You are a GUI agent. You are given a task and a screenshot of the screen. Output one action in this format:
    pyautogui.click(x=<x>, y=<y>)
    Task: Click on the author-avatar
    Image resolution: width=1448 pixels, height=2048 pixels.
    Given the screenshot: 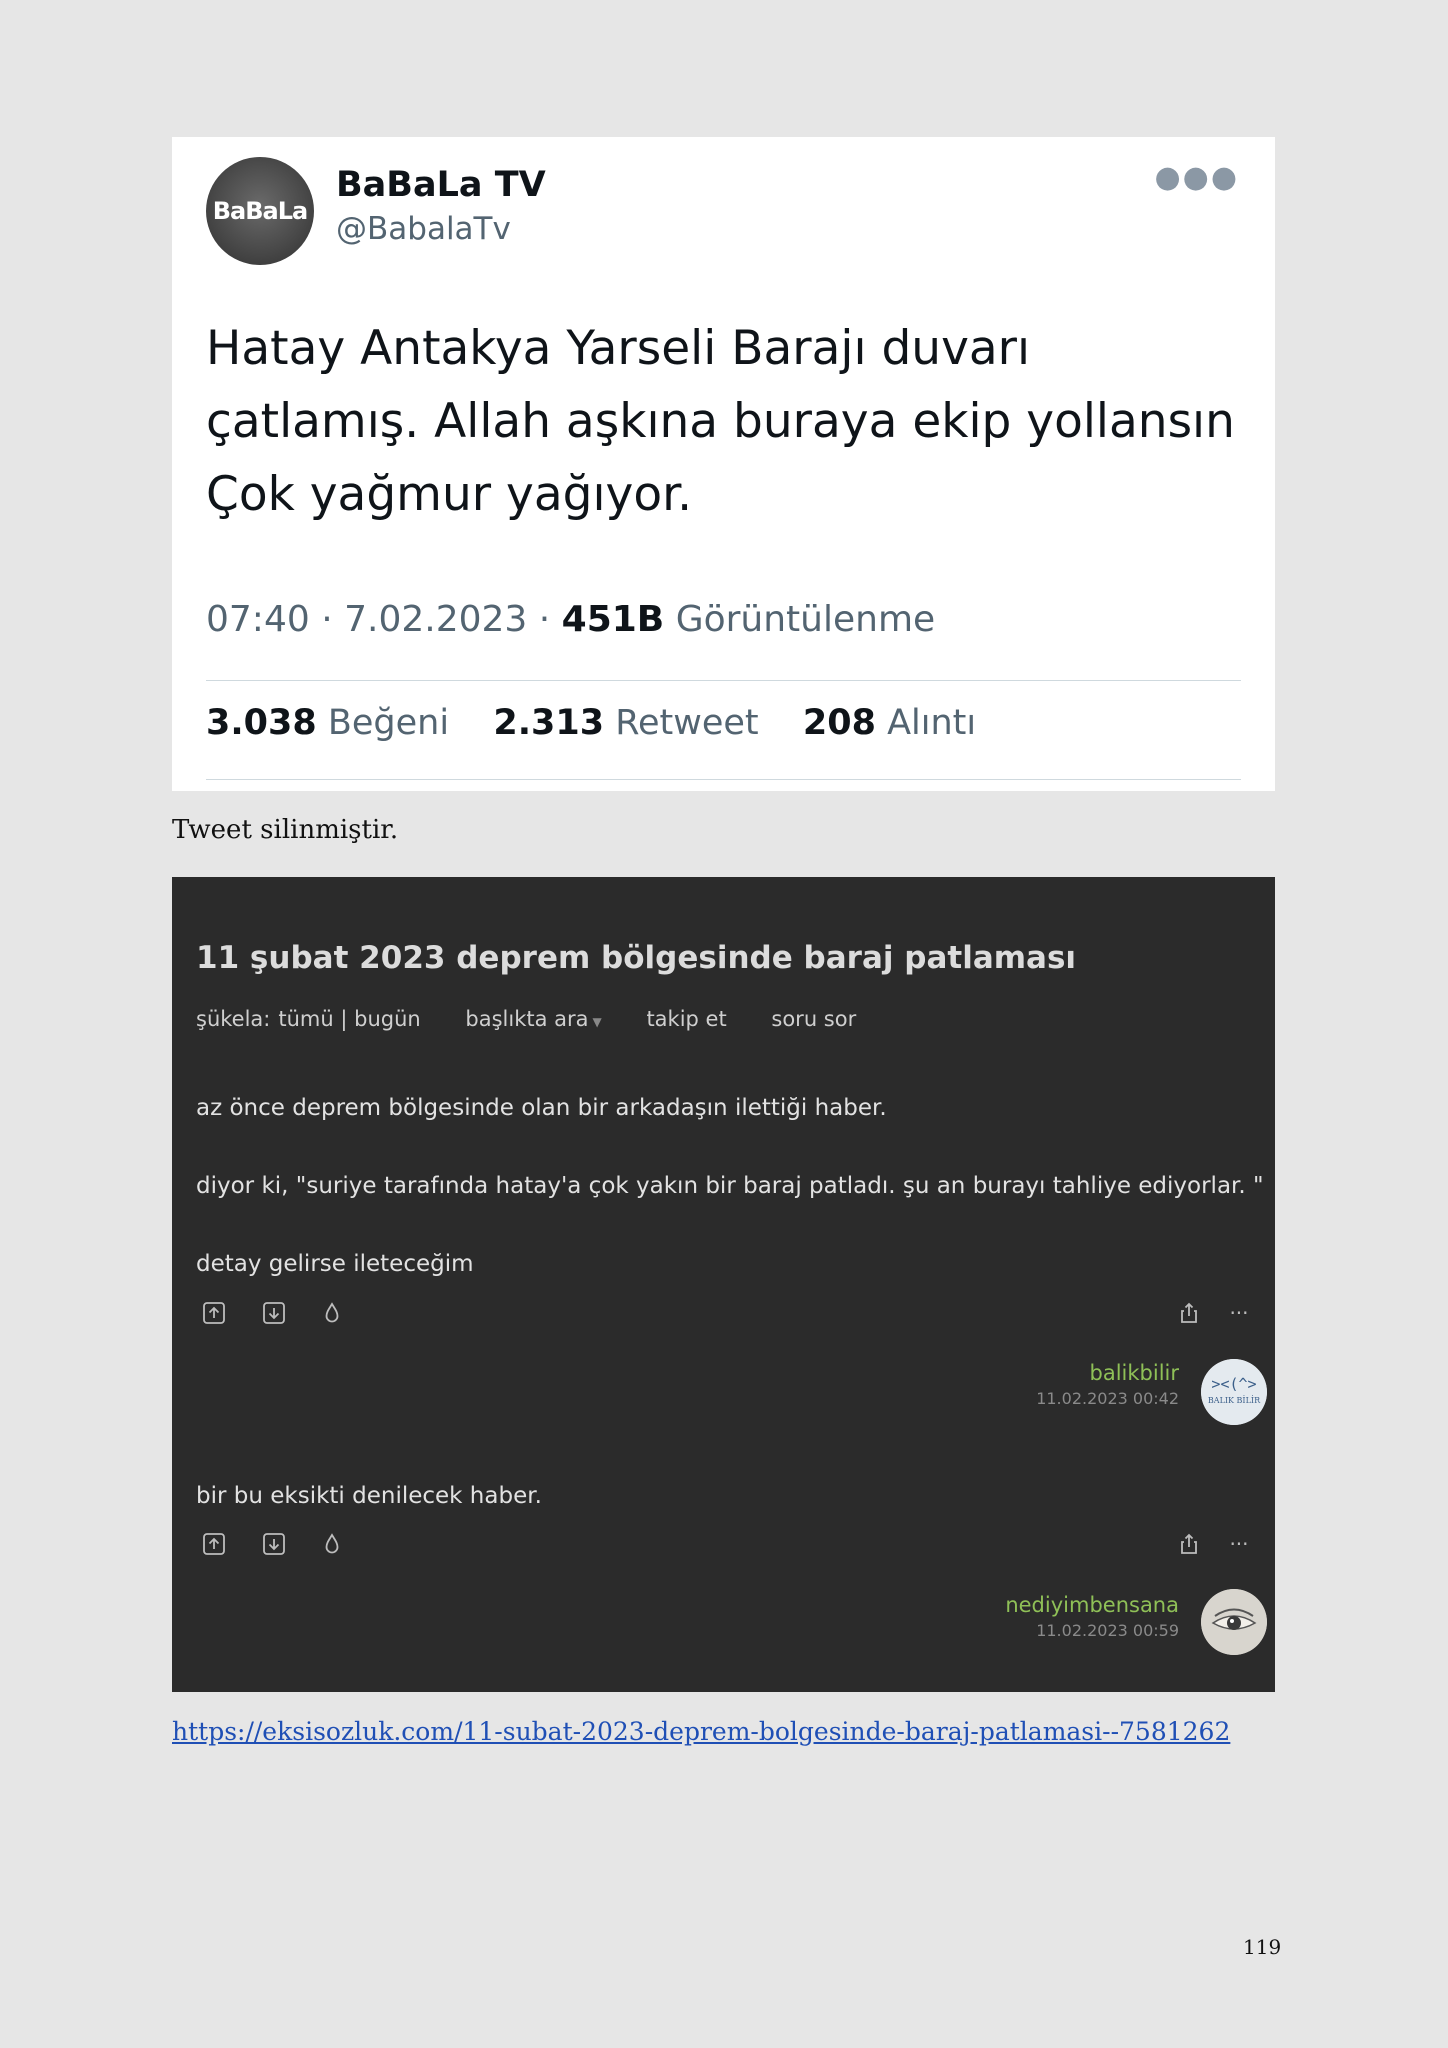 What is the action you would take?
    pyautogui.click(x=1234, y=1622)
    